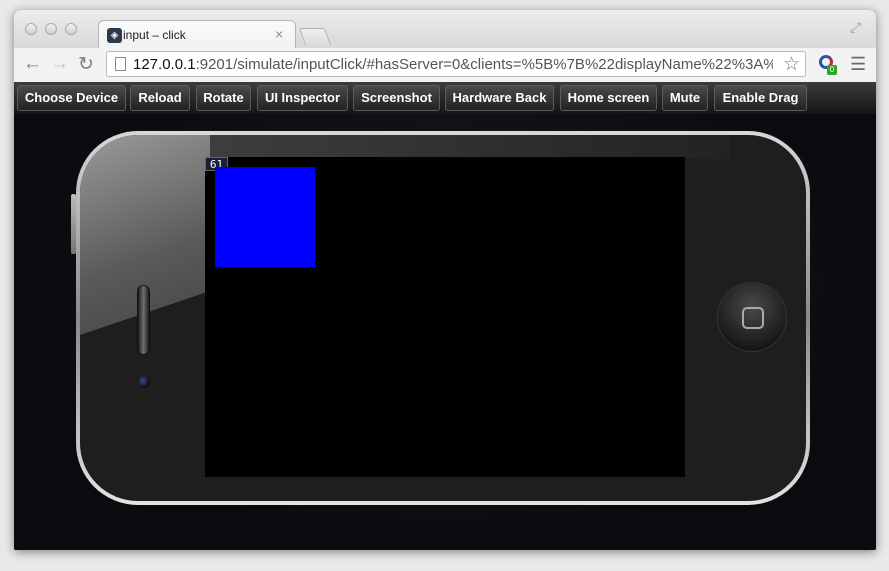 Image resolution: width=889 pixels, height=571 pixels. Describe the element at coordinates (164, 64) in the screenshot. I see `url-host: 127.0.0.1` at that location.